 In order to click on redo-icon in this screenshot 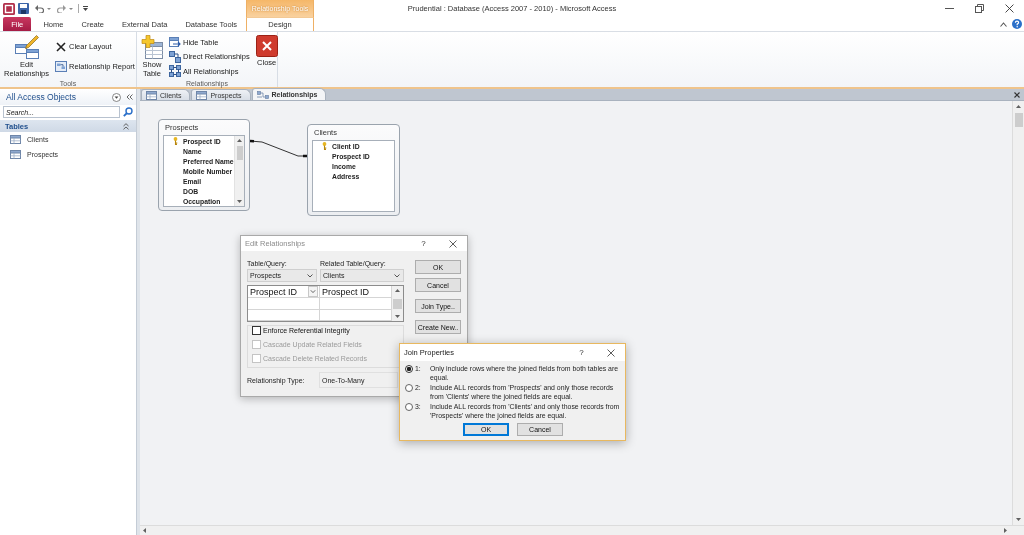, I will do `click(61, 8)`.